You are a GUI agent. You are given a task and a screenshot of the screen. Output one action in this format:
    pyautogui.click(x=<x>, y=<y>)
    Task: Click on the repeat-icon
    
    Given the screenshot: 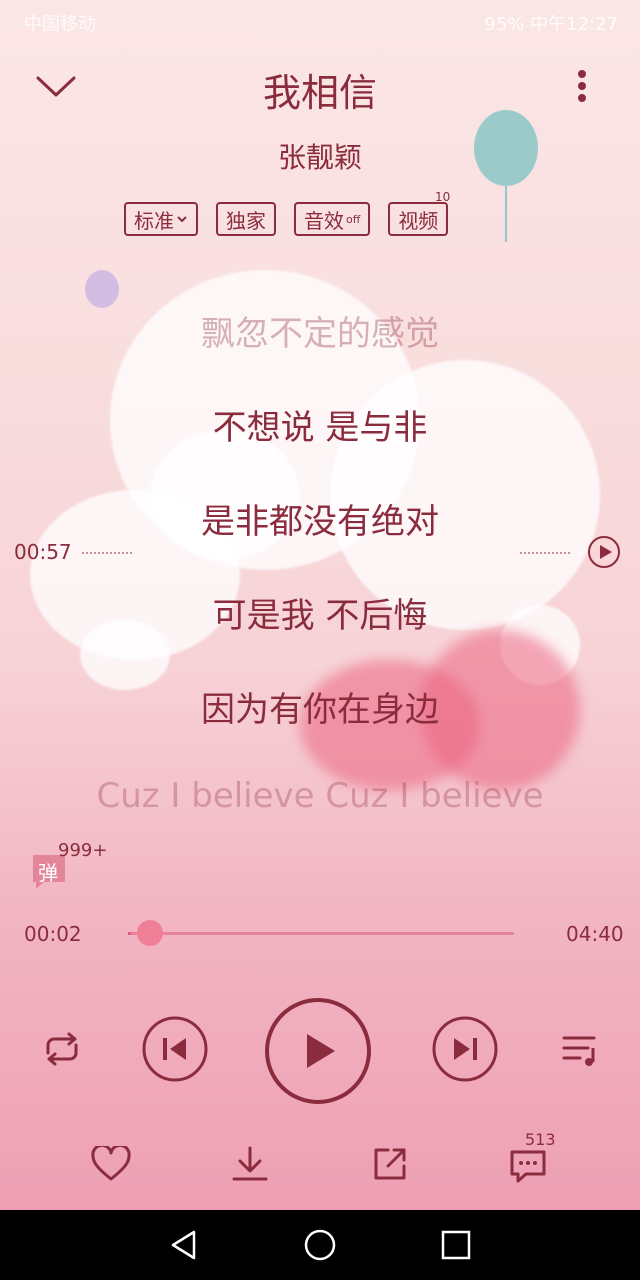 What is the action you would take?
    pyautogui.click(x=62, y=1049)
    